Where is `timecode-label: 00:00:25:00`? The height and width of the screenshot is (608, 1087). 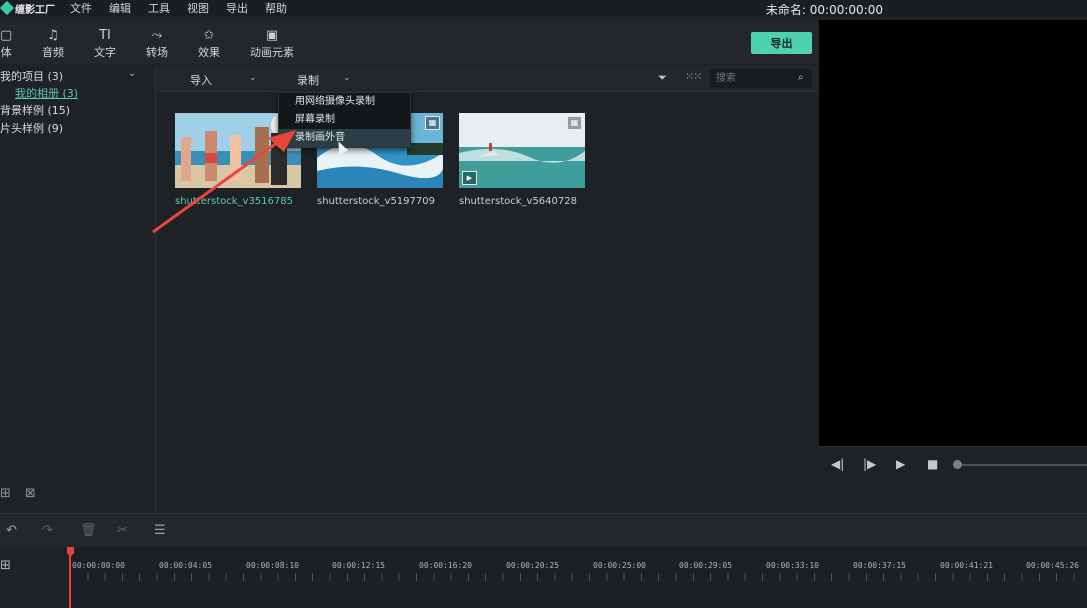
timecode-label: 00:00:25:00 is located at coordinates (619, 565).